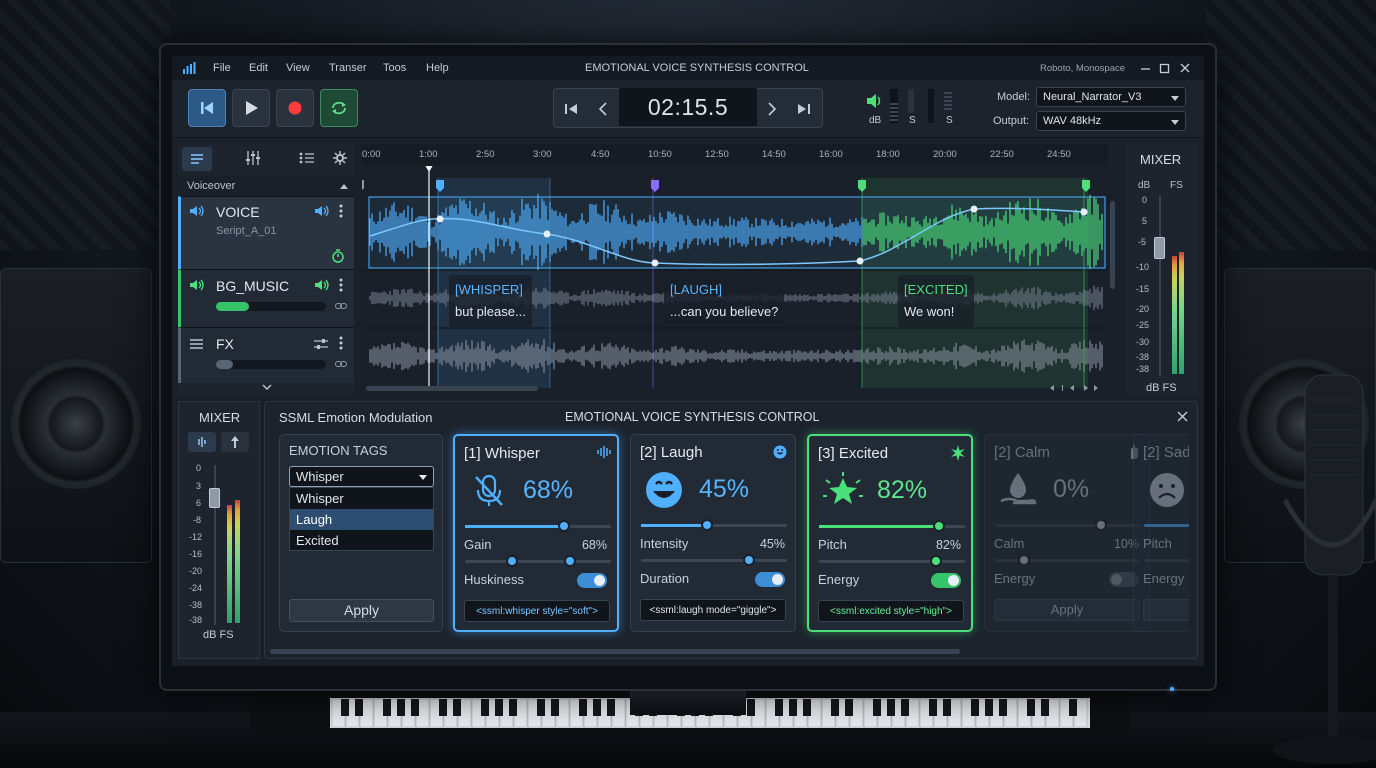  I want to click on option-excited: Excited, so click(361, 540).